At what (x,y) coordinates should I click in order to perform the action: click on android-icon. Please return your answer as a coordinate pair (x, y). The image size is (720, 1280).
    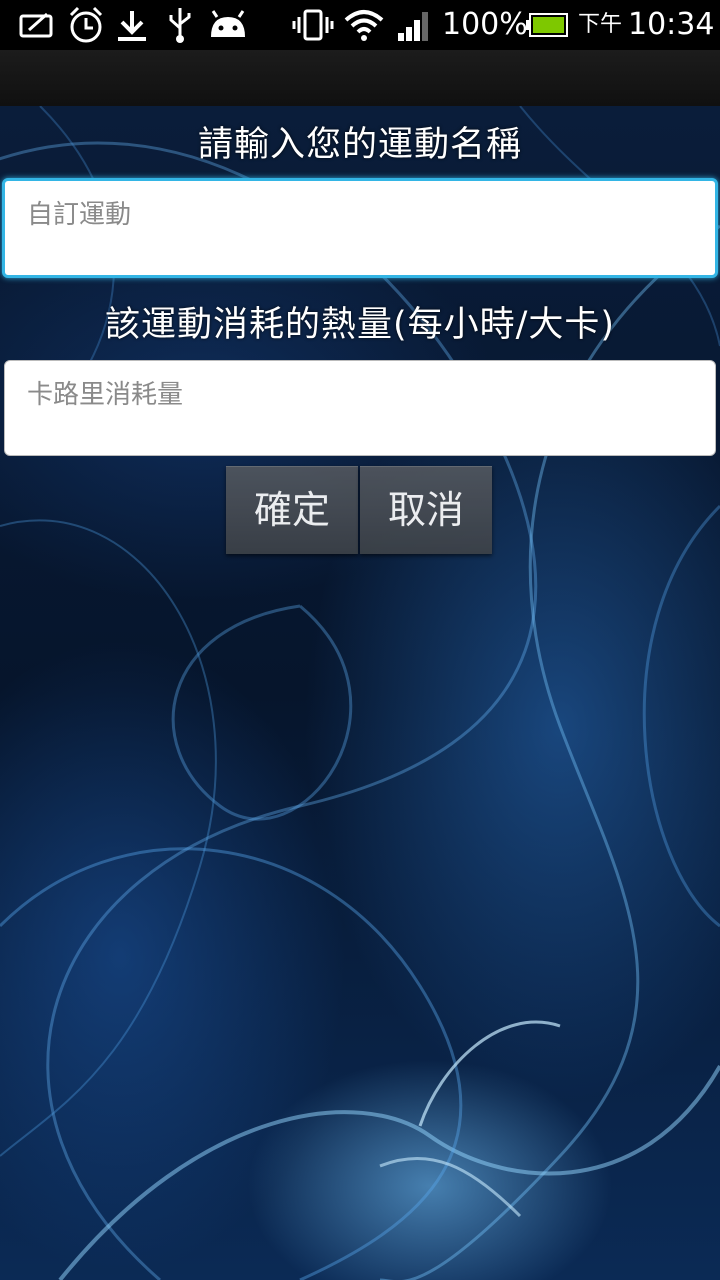
    Looking at the image, I should click on (228, 25).